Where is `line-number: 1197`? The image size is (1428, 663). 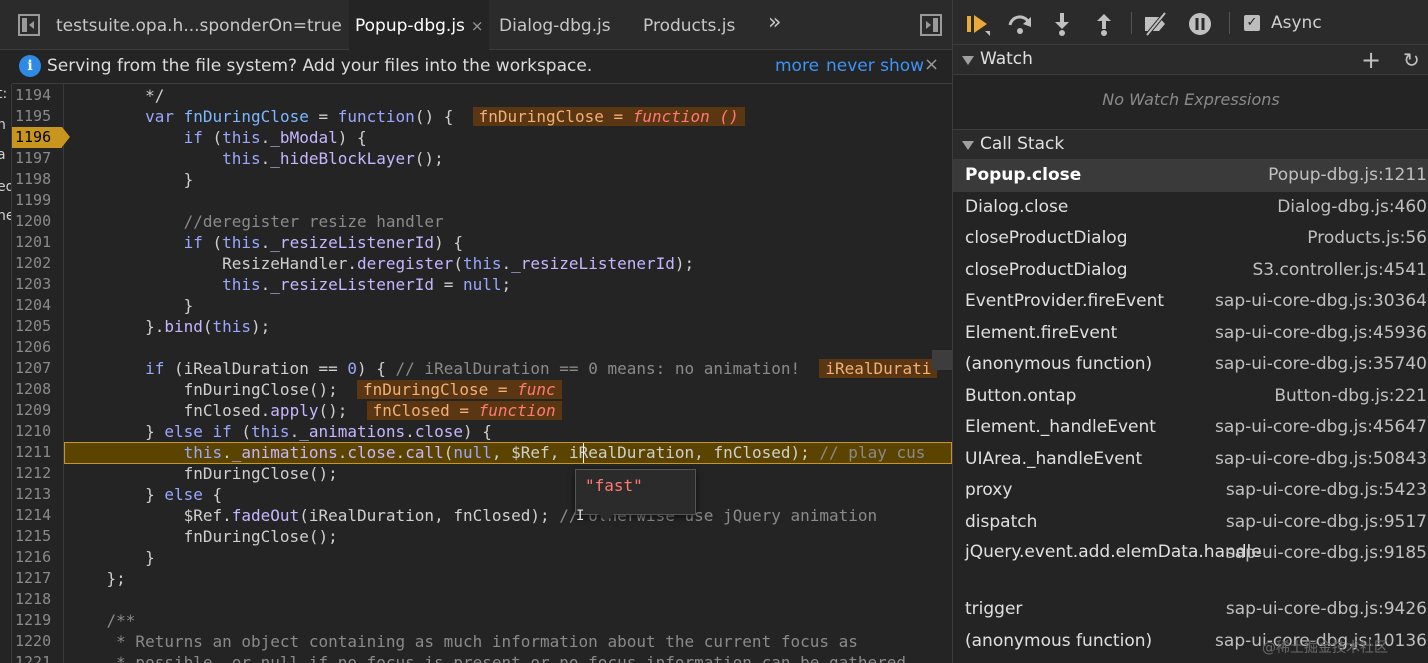 line-number: 1197 is located at coordinates (35, 158).